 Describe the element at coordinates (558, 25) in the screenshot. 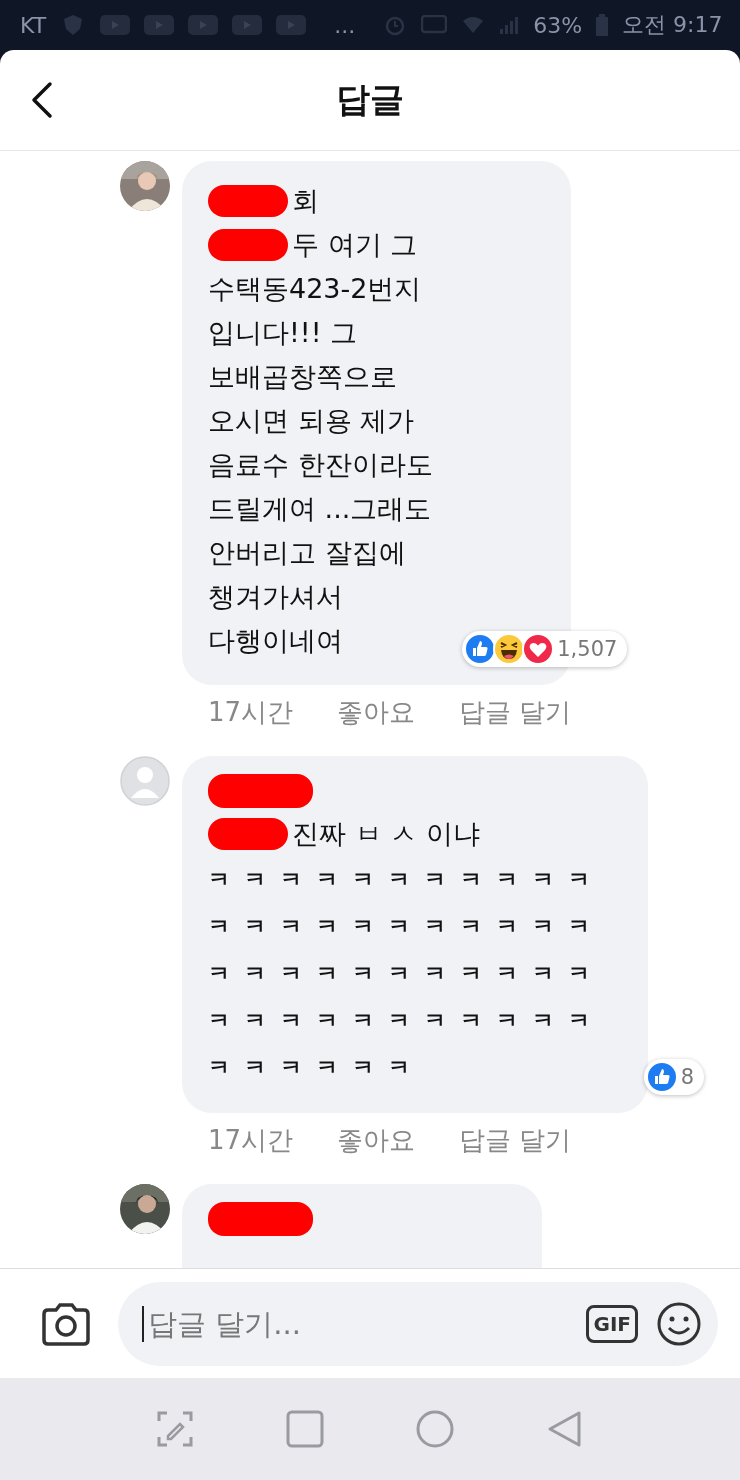

I see `battery-level: 63%` at that location.